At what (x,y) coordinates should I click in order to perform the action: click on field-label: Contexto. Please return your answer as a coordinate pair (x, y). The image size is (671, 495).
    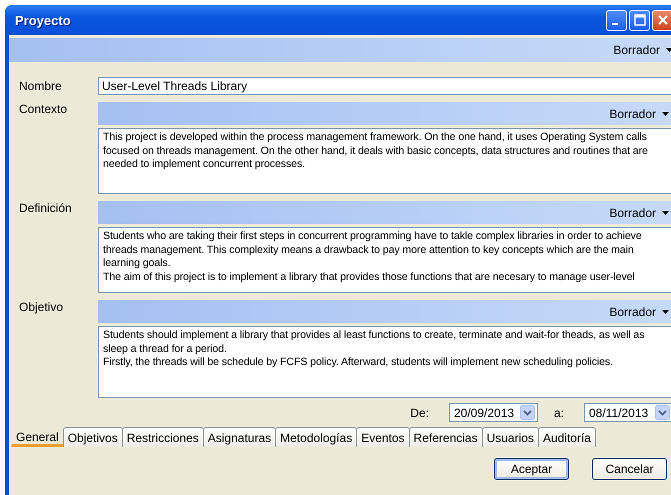
    Looking at the image, I should click on (43, 110).